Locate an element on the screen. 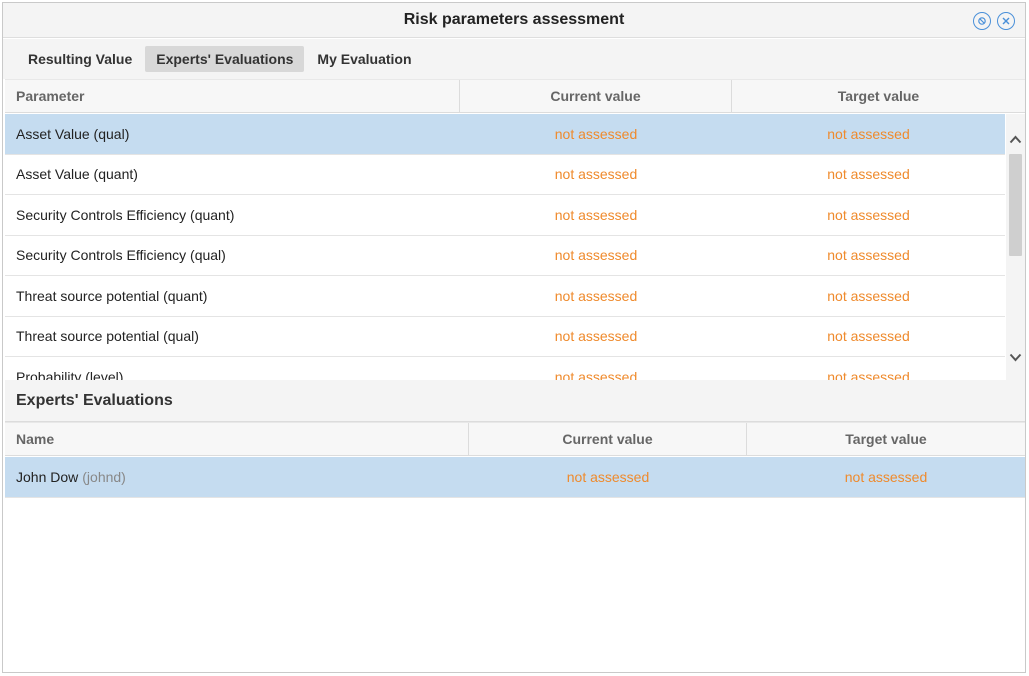 The width and height of the screenshot is (1029, 676). parameter-name: Asset Value (quant) is located at coordinates (77, 174).